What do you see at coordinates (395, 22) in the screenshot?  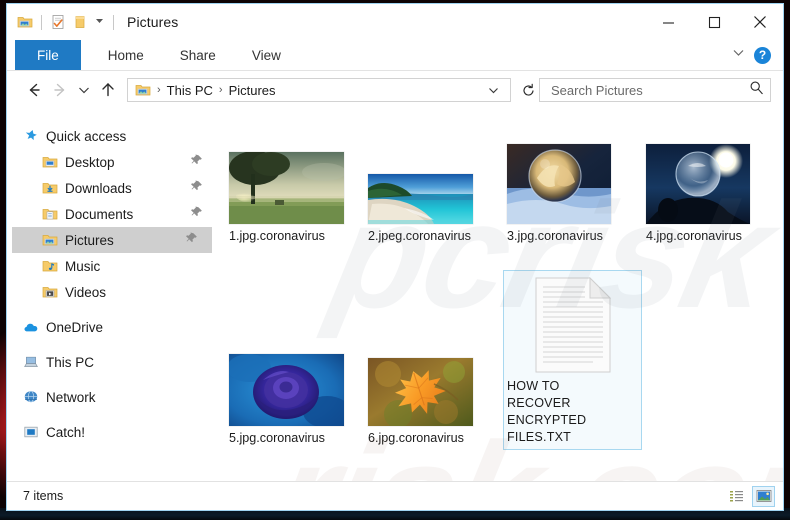 I see `title-bar: Pictures` at bounding box center [395, 22].